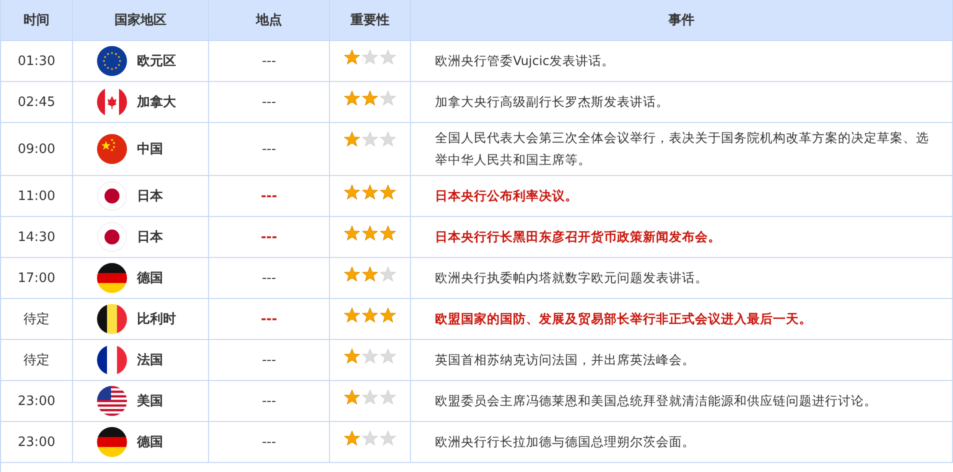 Image resolution: width=953 pixels, height=472 pixels. What do you see at coordinates (682, 401) in the screenshot?
I see `event-cell: 欧盟委员会主席冯德莱恩和美国总统拜登就清洁能源和供应链问题进行讨论。` at bounding box center [682, 401].